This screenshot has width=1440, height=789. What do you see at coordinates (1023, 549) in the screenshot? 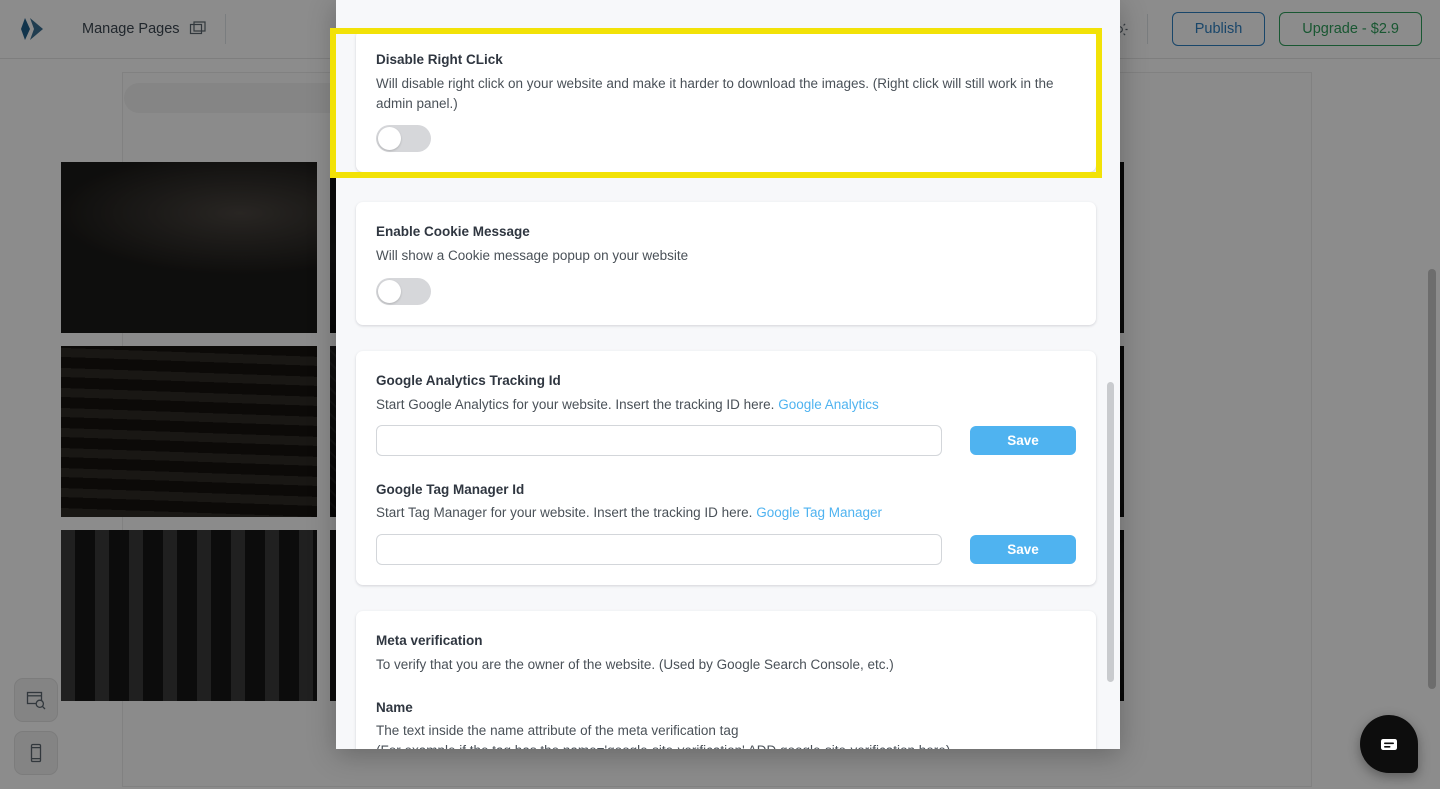
I see `gtm-save-button: Save` at bounding box center [1023, 549].